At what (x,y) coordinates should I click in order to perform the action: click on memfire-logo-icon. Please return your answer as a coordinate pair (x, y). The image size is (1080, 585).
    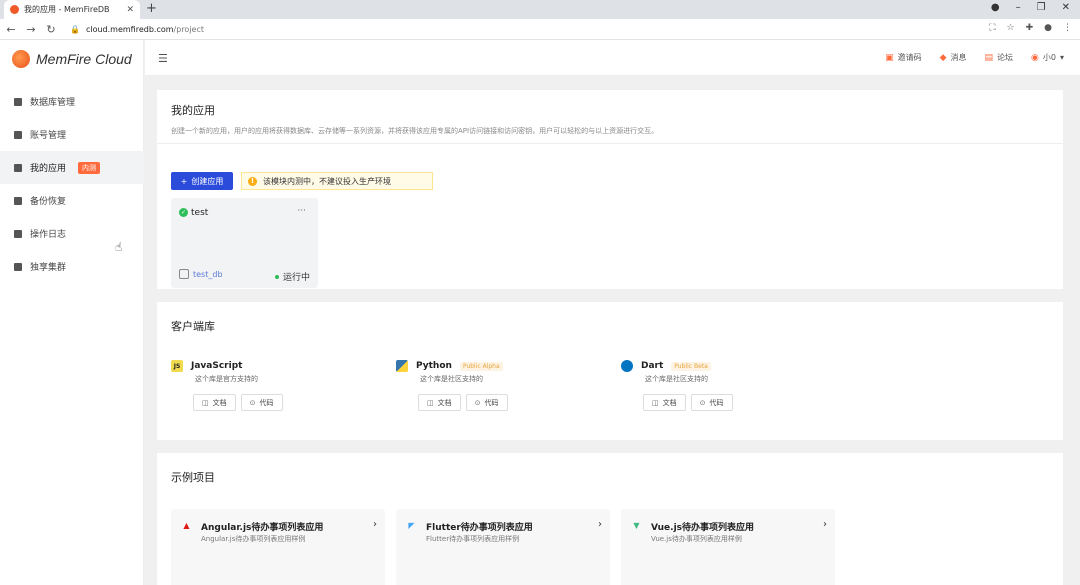
    Looking at the image, I should click on (21, 59).